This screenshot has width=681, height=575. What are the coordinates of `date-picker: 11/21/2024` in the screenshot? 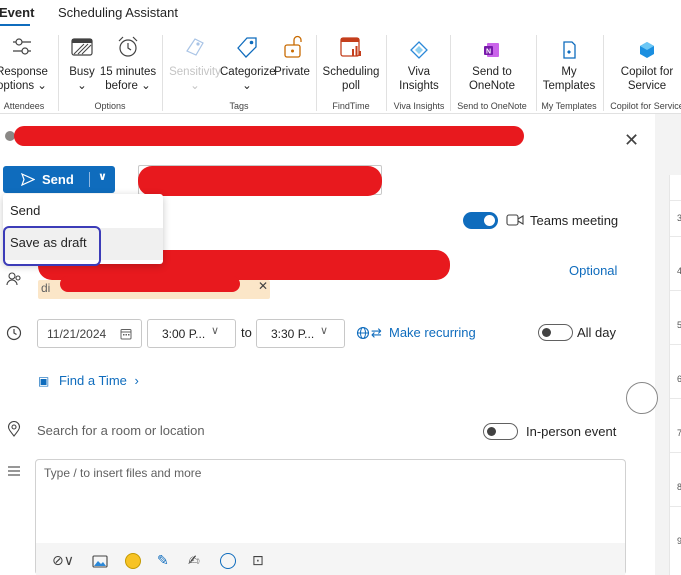 It's located at (89, 333).